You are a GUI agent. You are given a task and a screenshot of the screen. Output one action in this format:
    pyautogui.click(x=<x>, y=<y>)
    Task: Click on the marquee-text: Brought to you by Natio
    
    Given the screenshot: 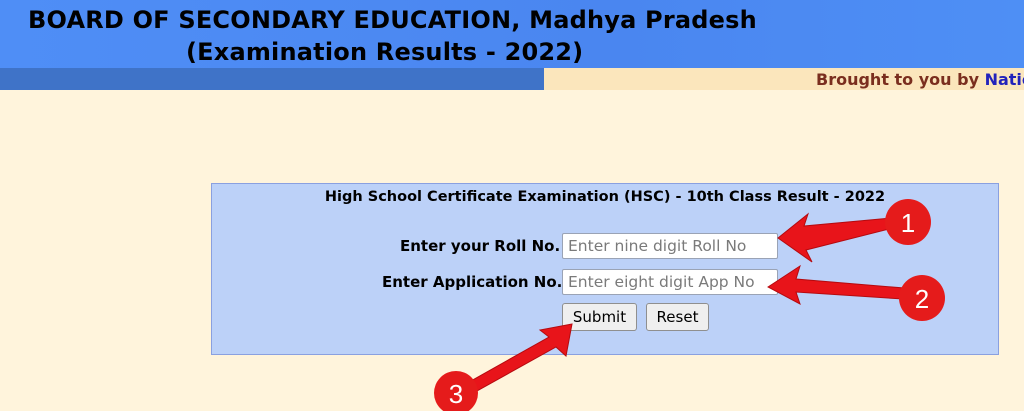 What is the action you would take?
    pyautogui.click(x=920, y=79)
    